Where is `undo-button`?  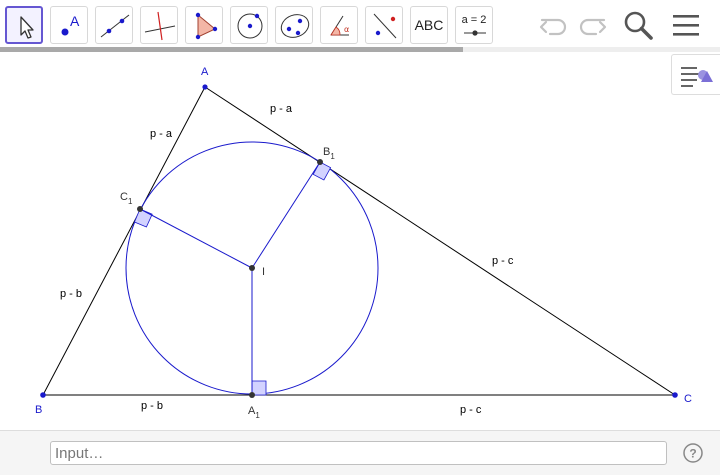
undo-button is located at coordinates (554, 28).